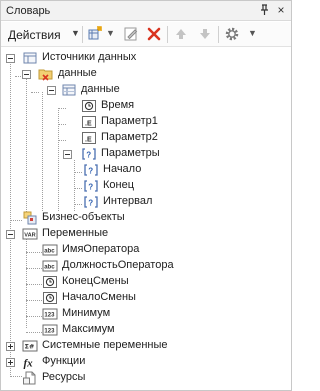  What do you see at coordinates (30, 218) in the screenshot?
I see `business-objects-icon` at bounding box center [30, 218].